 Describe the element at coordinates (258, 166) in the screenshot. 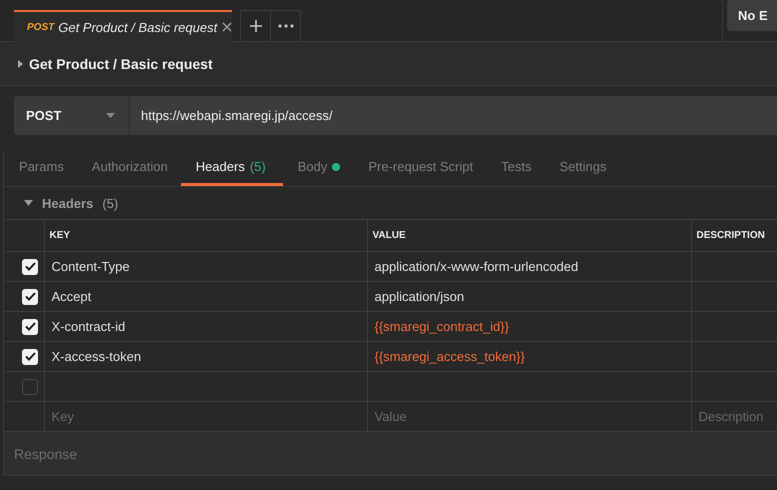

I see `tab-count: (5)` at that location.